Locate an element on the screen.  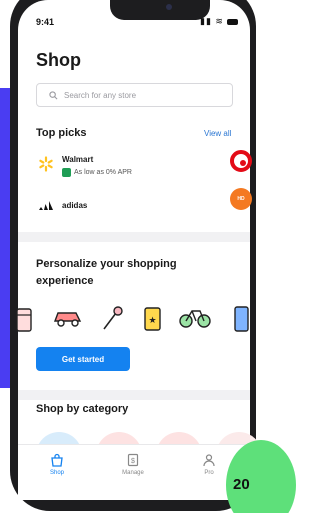
status-time: 9:41 is located at coordinates (45, 22).